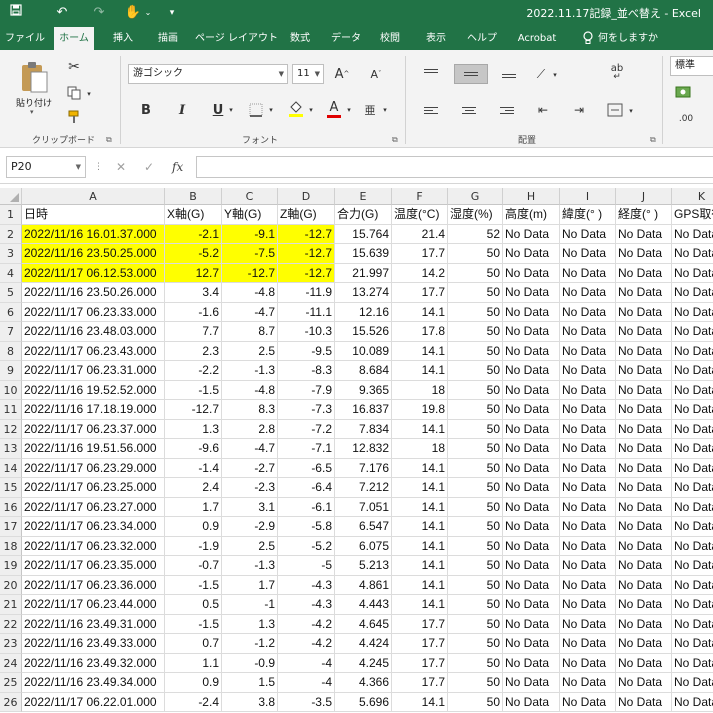 The image size is (713, 713). What do you see at coordinates (250, 702) in the screenshot?
I see `table-cell: 3.8` at bounding box center [250, 702].